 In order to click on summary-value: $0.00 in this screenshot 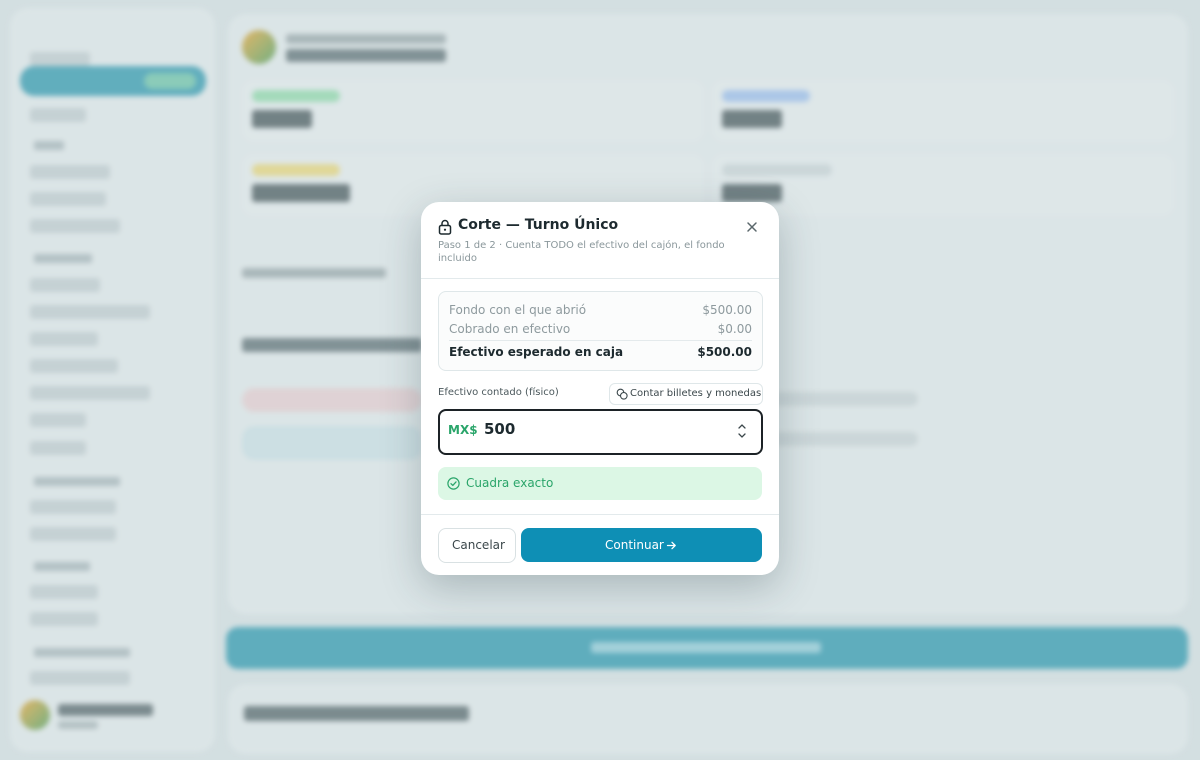, I will do `click(734, 329)`.